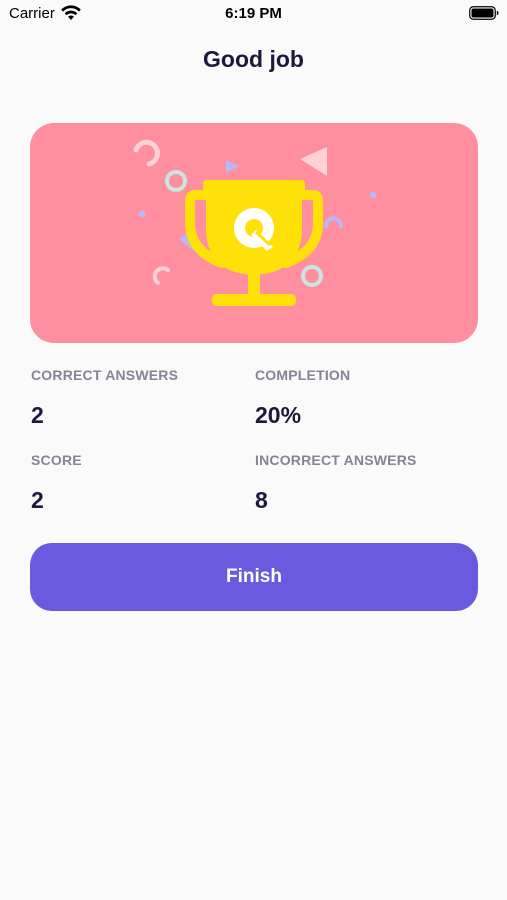 Image resolution: width=507 pixels, height=900 pixels. What do you see at coordinates (141, 398) in the screenshot?
I see `stat-correct-answers: CORRECT ANSWERS 2` at bounding box center [141, 398].